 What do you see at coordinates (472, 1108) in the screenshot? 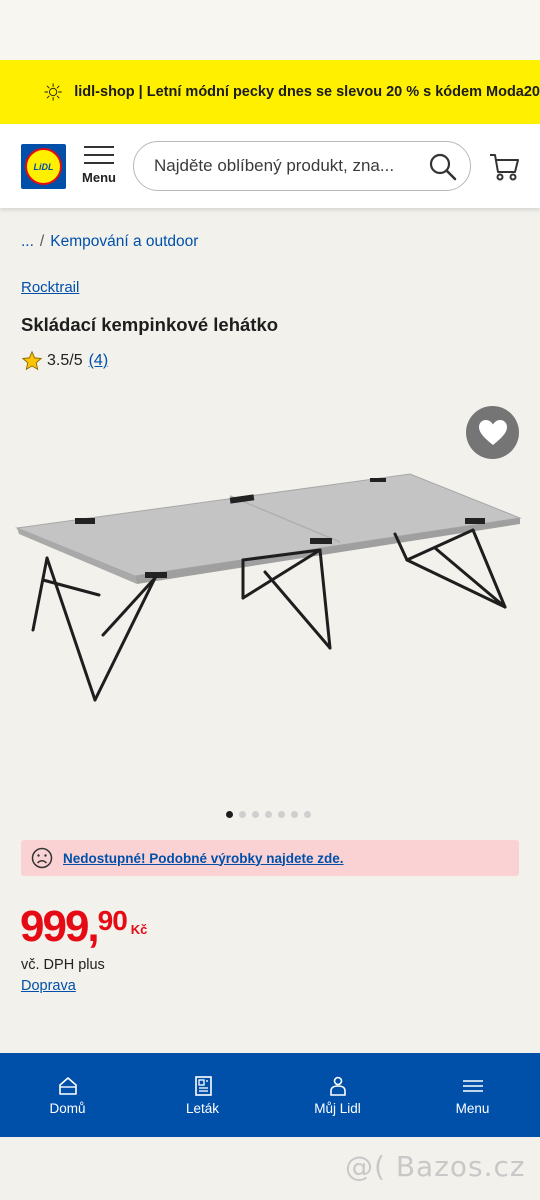
I see `nav-menu-label: Menu` at bounding box center [472, 1108].